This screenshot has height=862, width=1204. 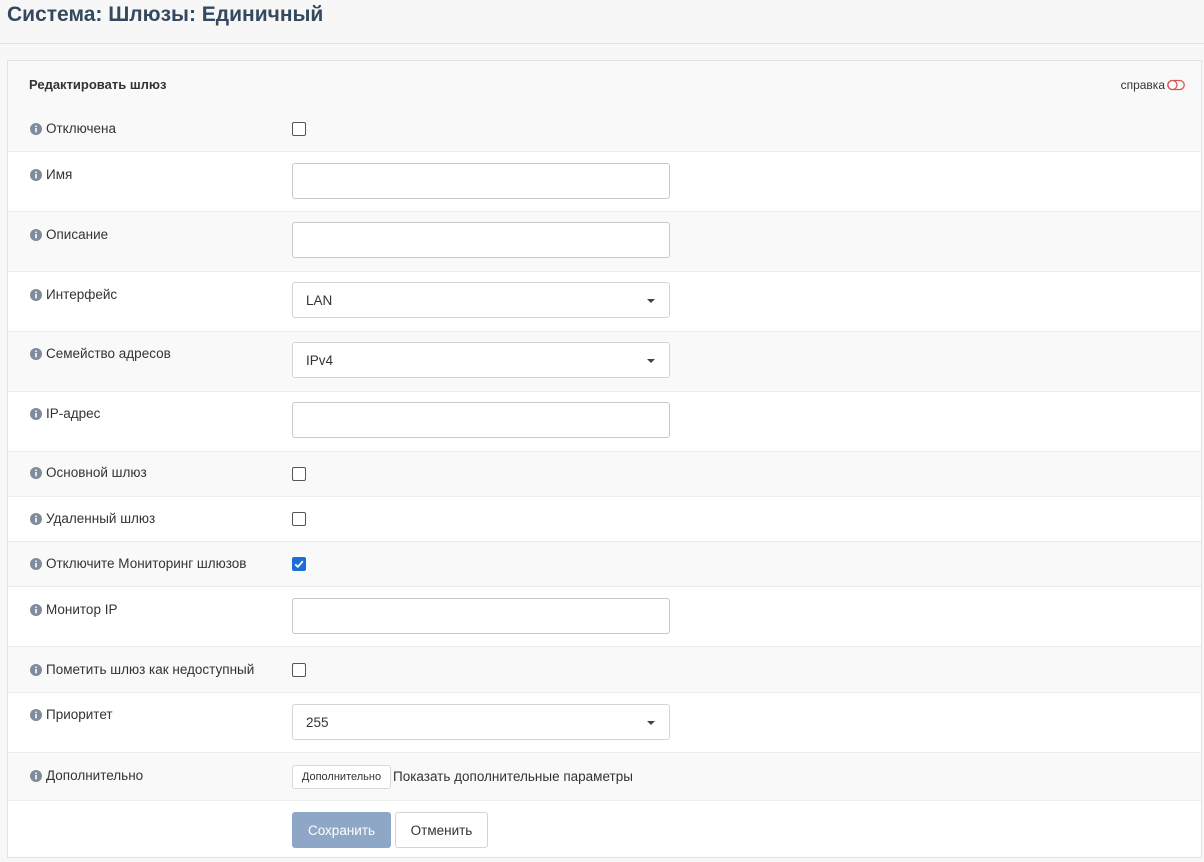 I want to click on field-label: Описание, so click(x=69, y=234).